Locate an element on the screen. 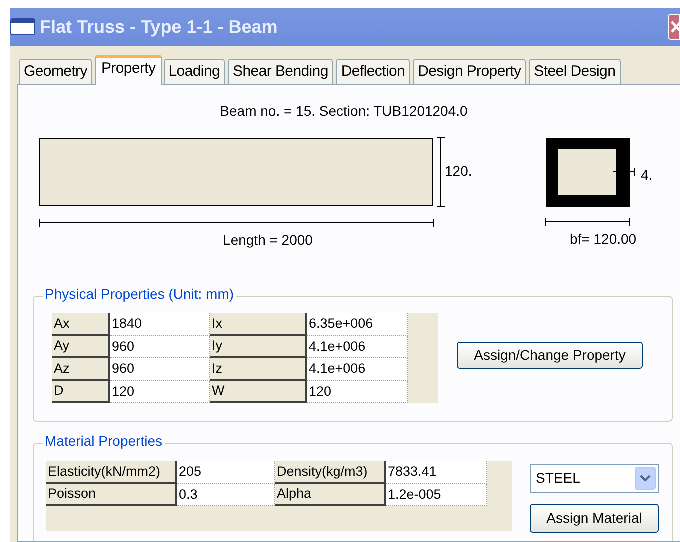 This screenshot has width=680, height=542. property-label: Ax is located at coordinates (81, 324).